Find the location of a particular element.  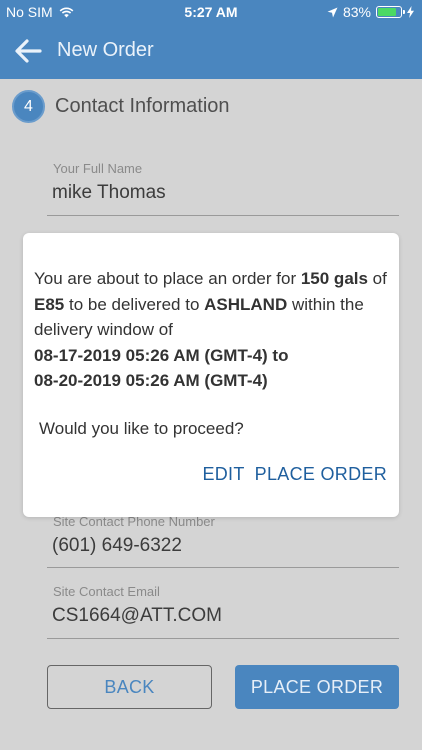

back-button: BACK is located at coordinates (129, 687).